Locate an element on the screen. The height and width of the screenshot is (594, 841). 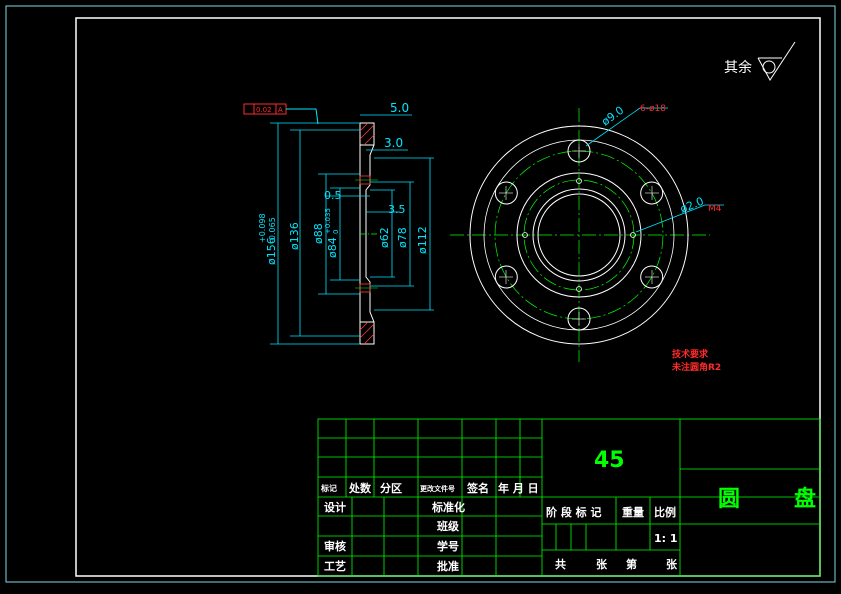
label-weight: 重量 is located at coordinates (633, 512).